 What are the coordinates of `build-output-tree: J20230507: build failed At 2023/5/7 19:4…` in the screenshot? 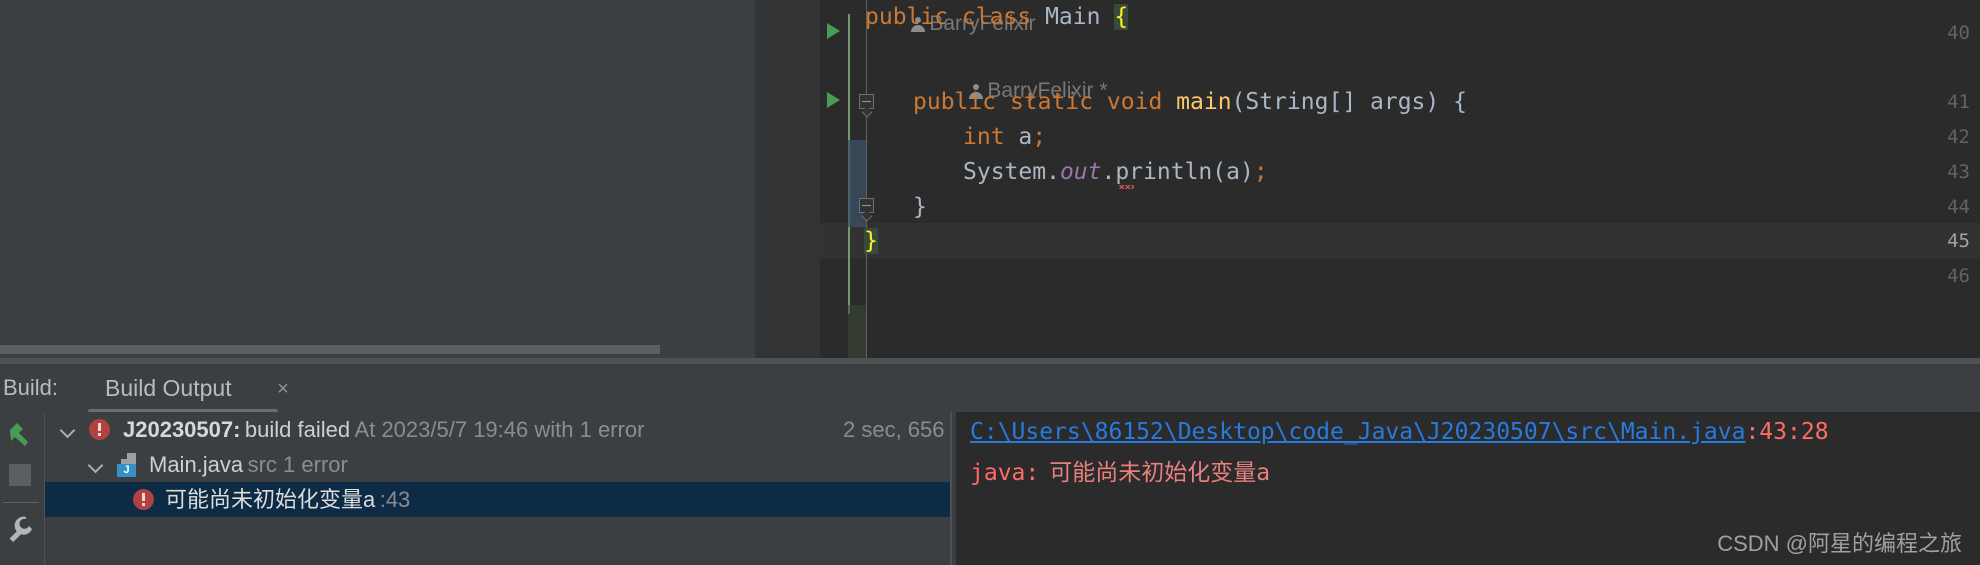 It's located at (497, 488).